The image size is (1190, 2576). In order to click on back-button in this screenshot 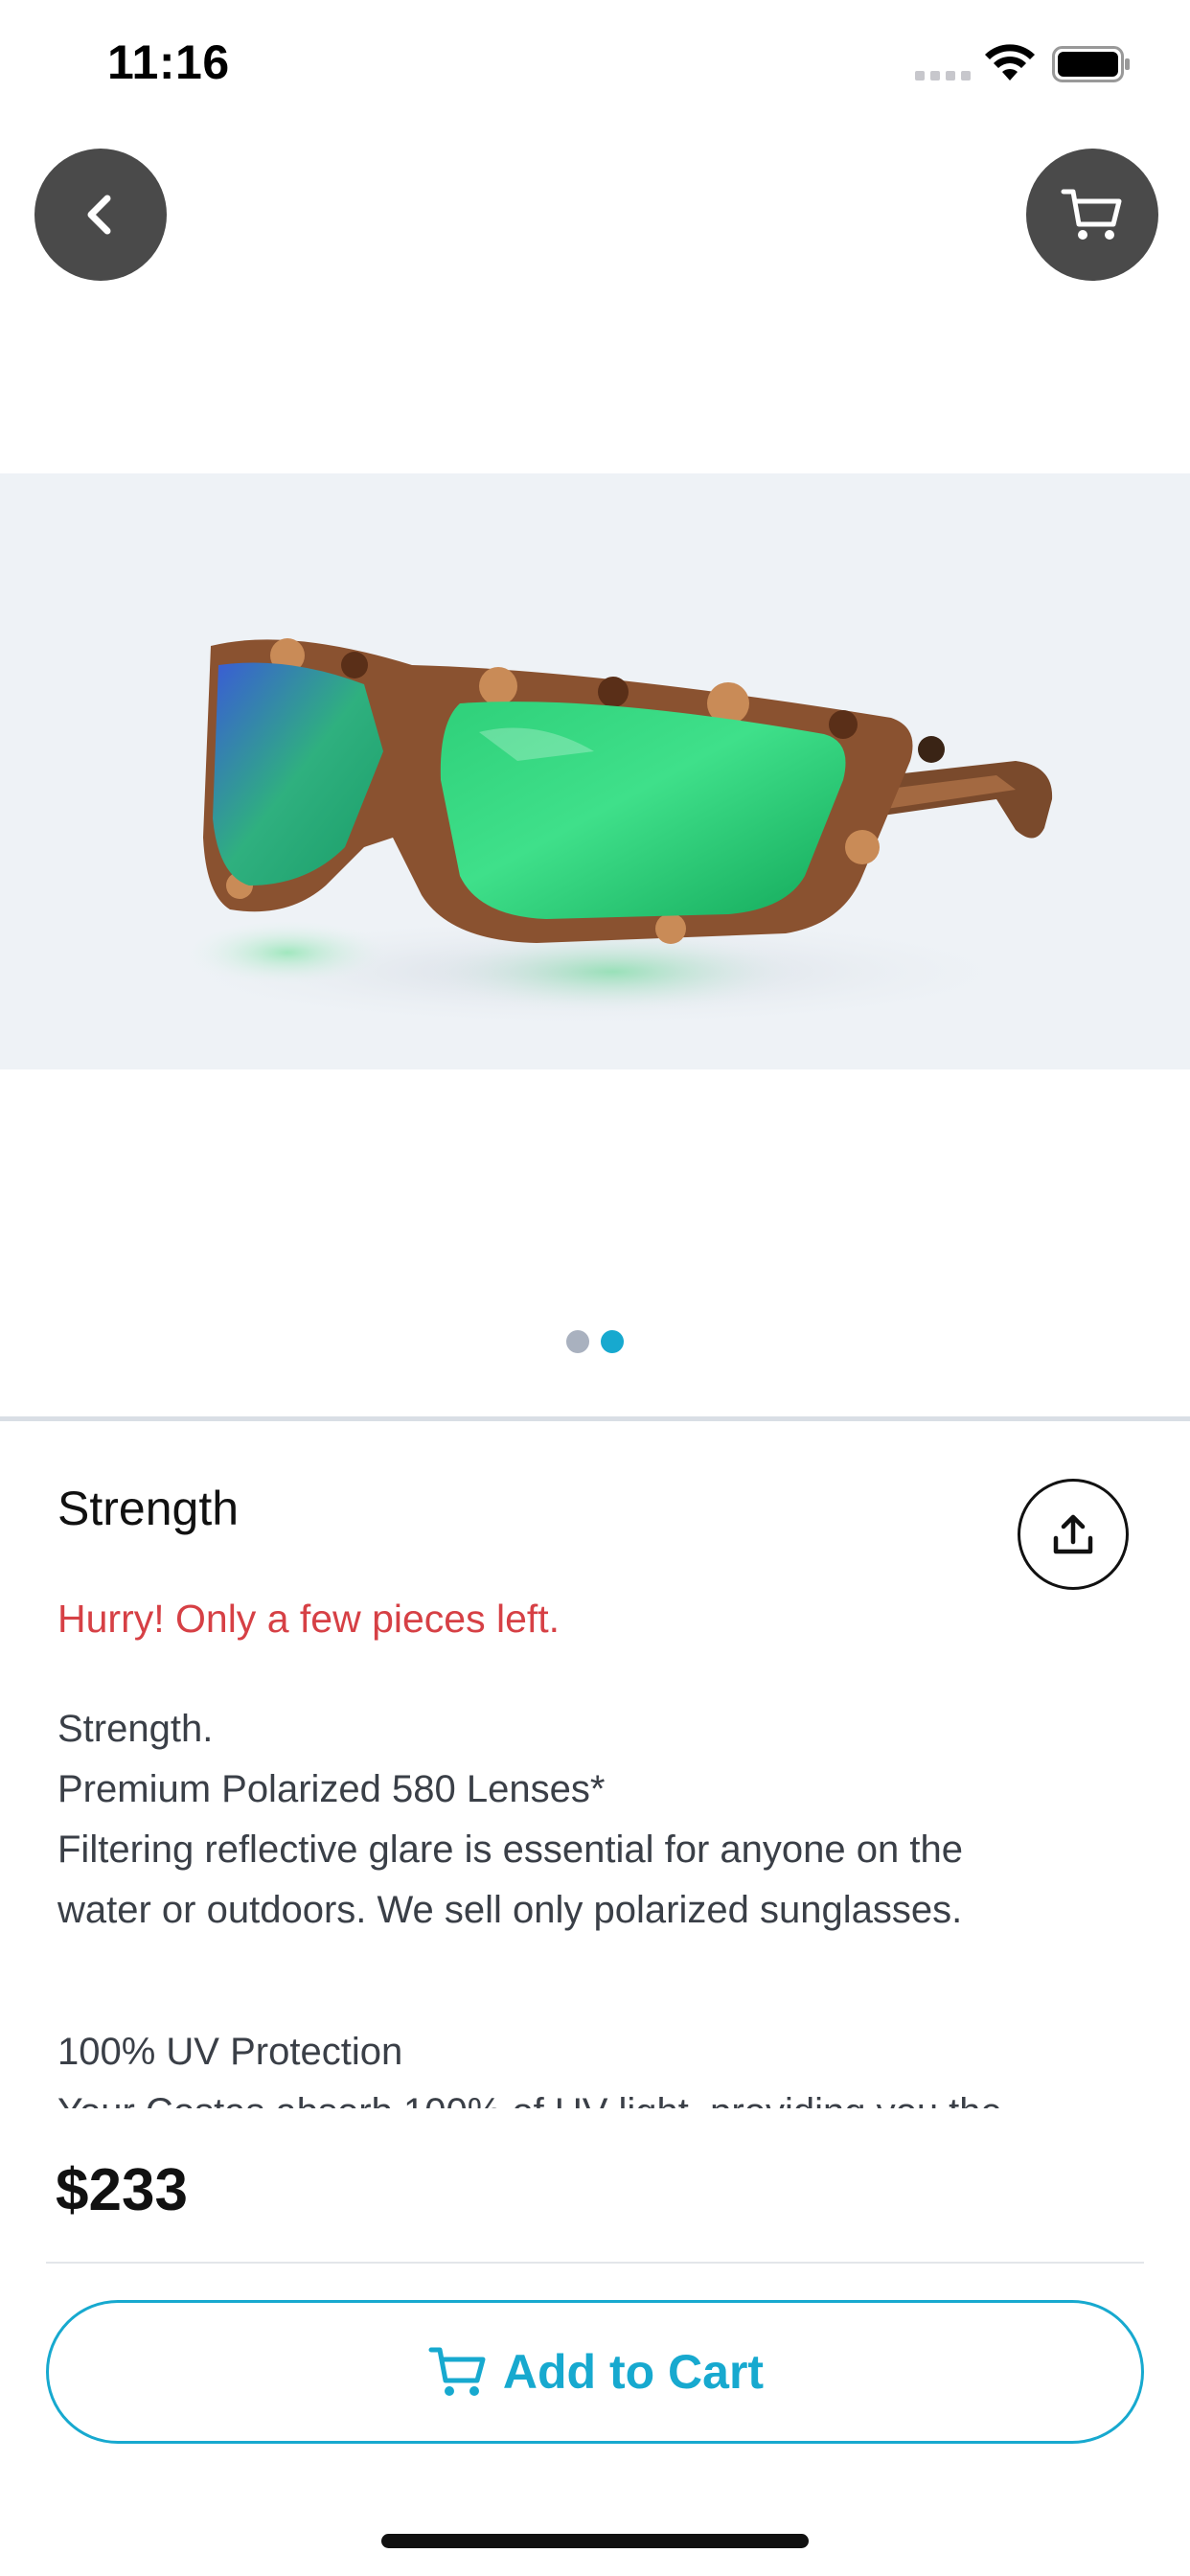, I will do `click(101, 215)`.